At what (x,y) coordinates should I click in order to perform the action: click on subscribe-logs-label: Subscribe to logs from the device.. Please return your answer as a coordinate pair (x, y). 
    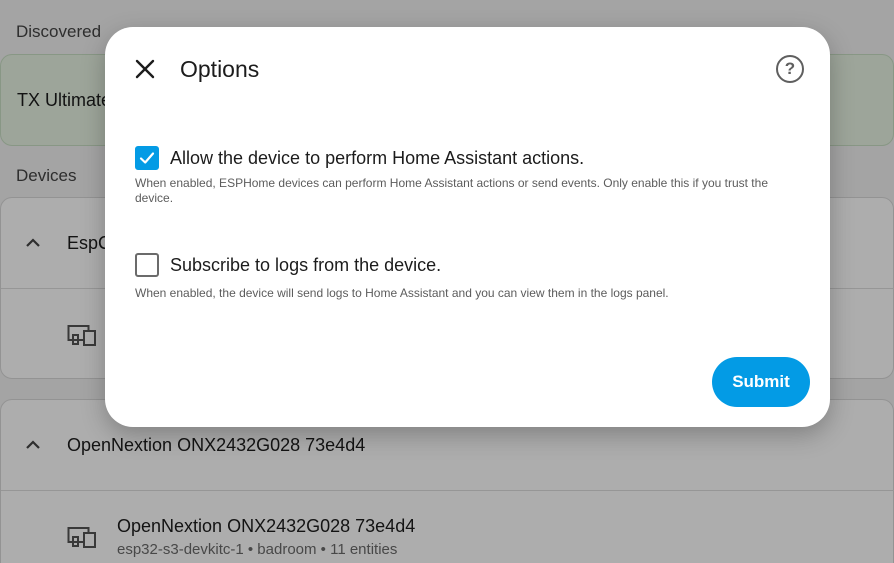
    Looking at the image, I should click on (305, 265).